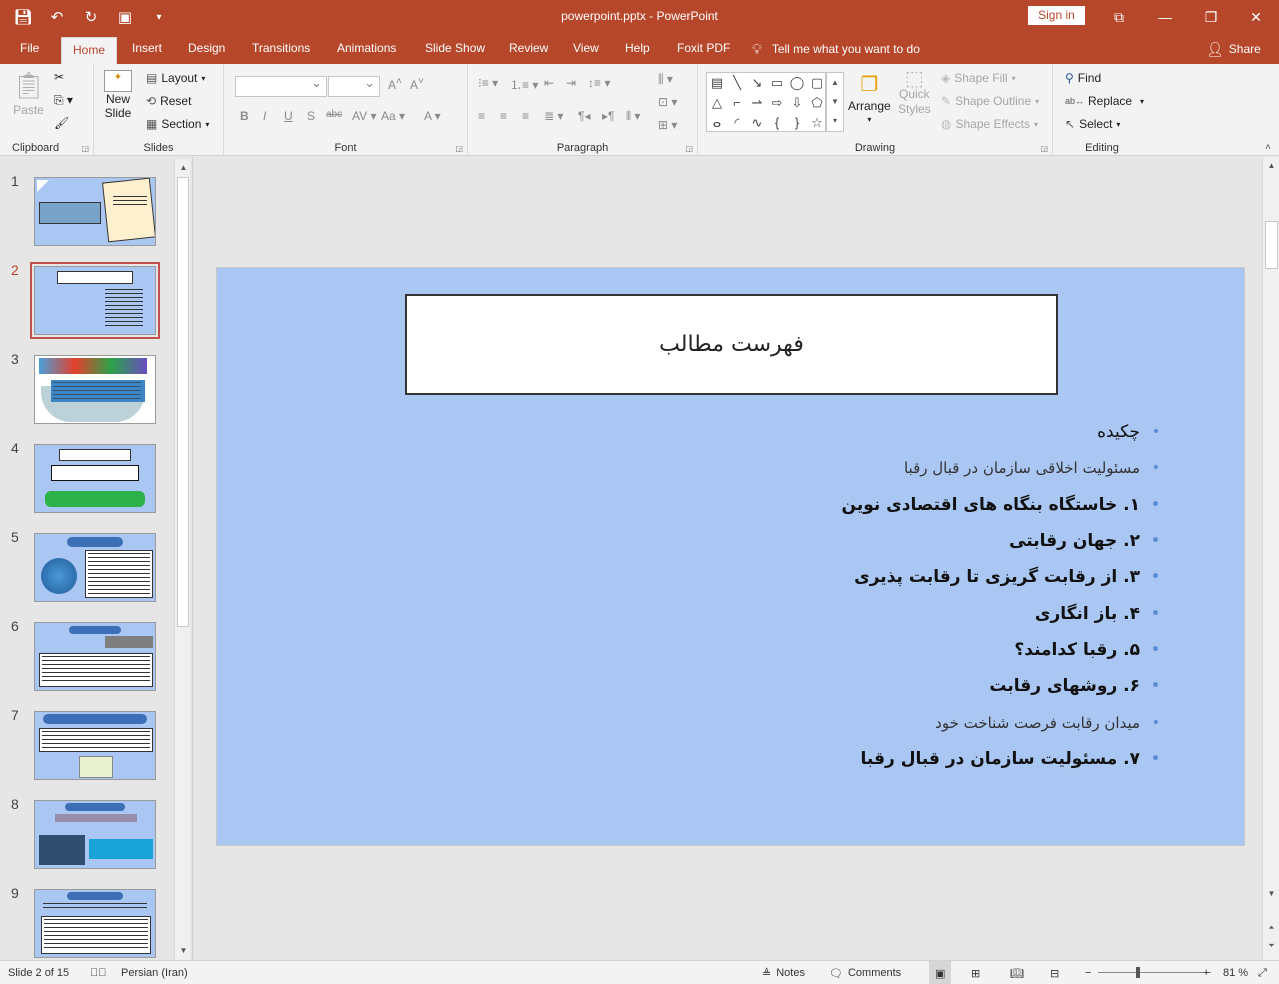  Describe the element at coordinates (1256, 17) in the screenshot. I see `close-icon: ✕` at that location.